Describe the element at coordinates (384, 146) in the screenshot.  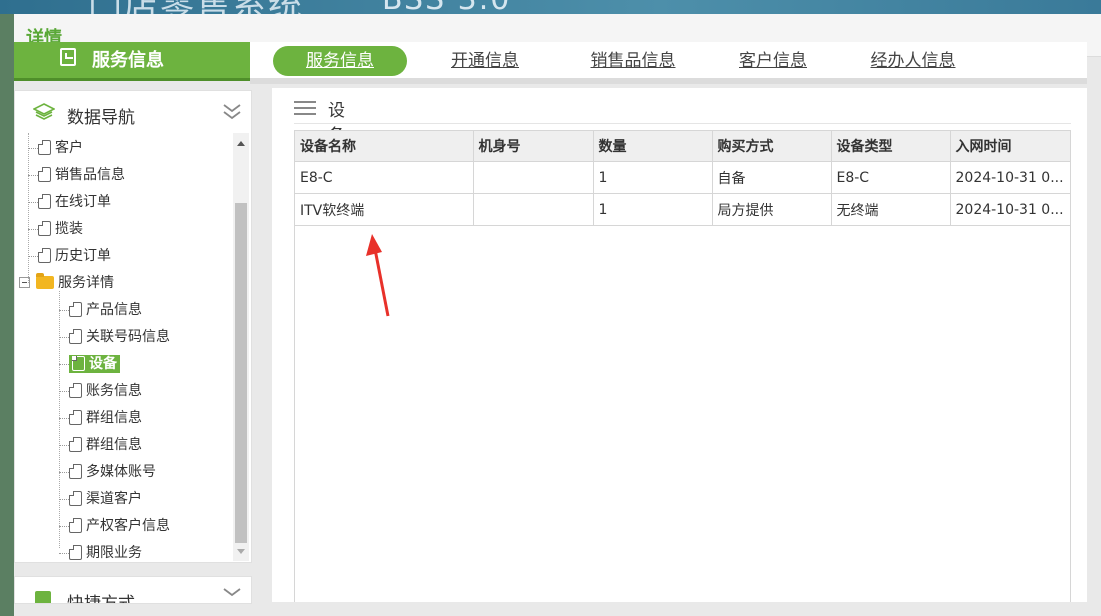
I see `column-header-device-name: 设备名称` at that location.